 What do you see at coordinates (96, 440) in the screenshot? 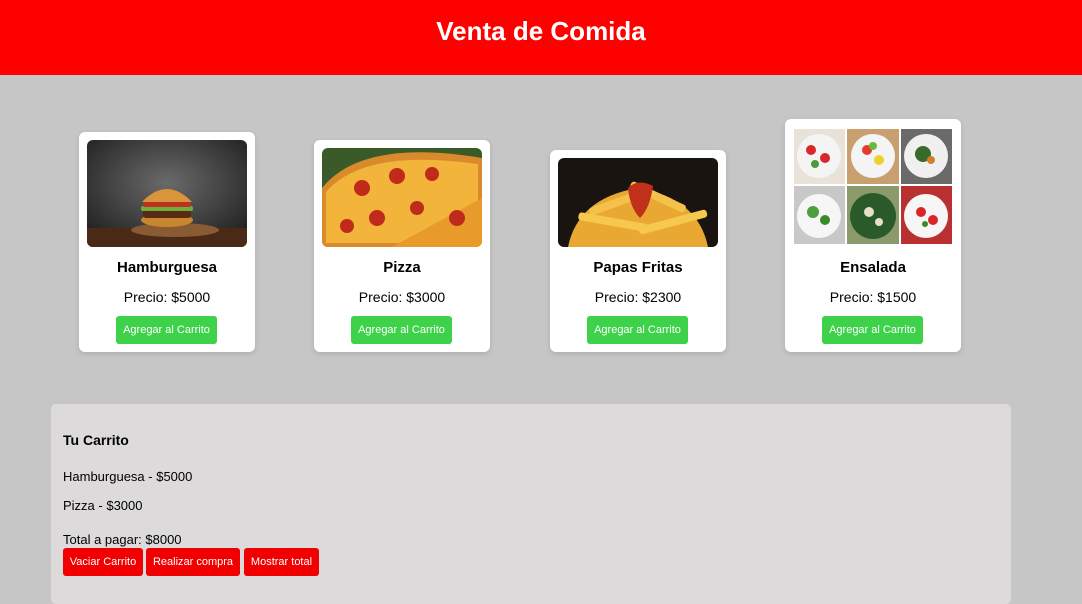
I see `cart-title: Tu Carrito` at bounding box center [96, 440].